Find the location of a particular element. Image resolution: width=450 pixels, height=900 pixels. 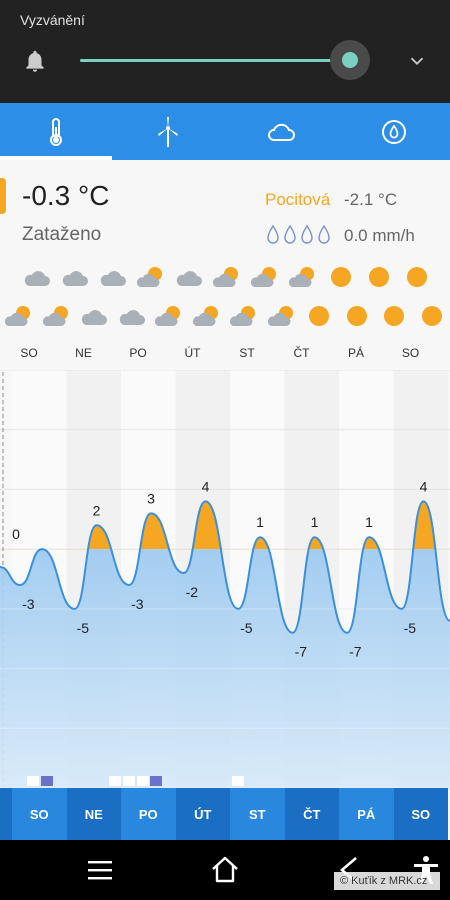

tab-clouds is located at coordinates (281, 131).